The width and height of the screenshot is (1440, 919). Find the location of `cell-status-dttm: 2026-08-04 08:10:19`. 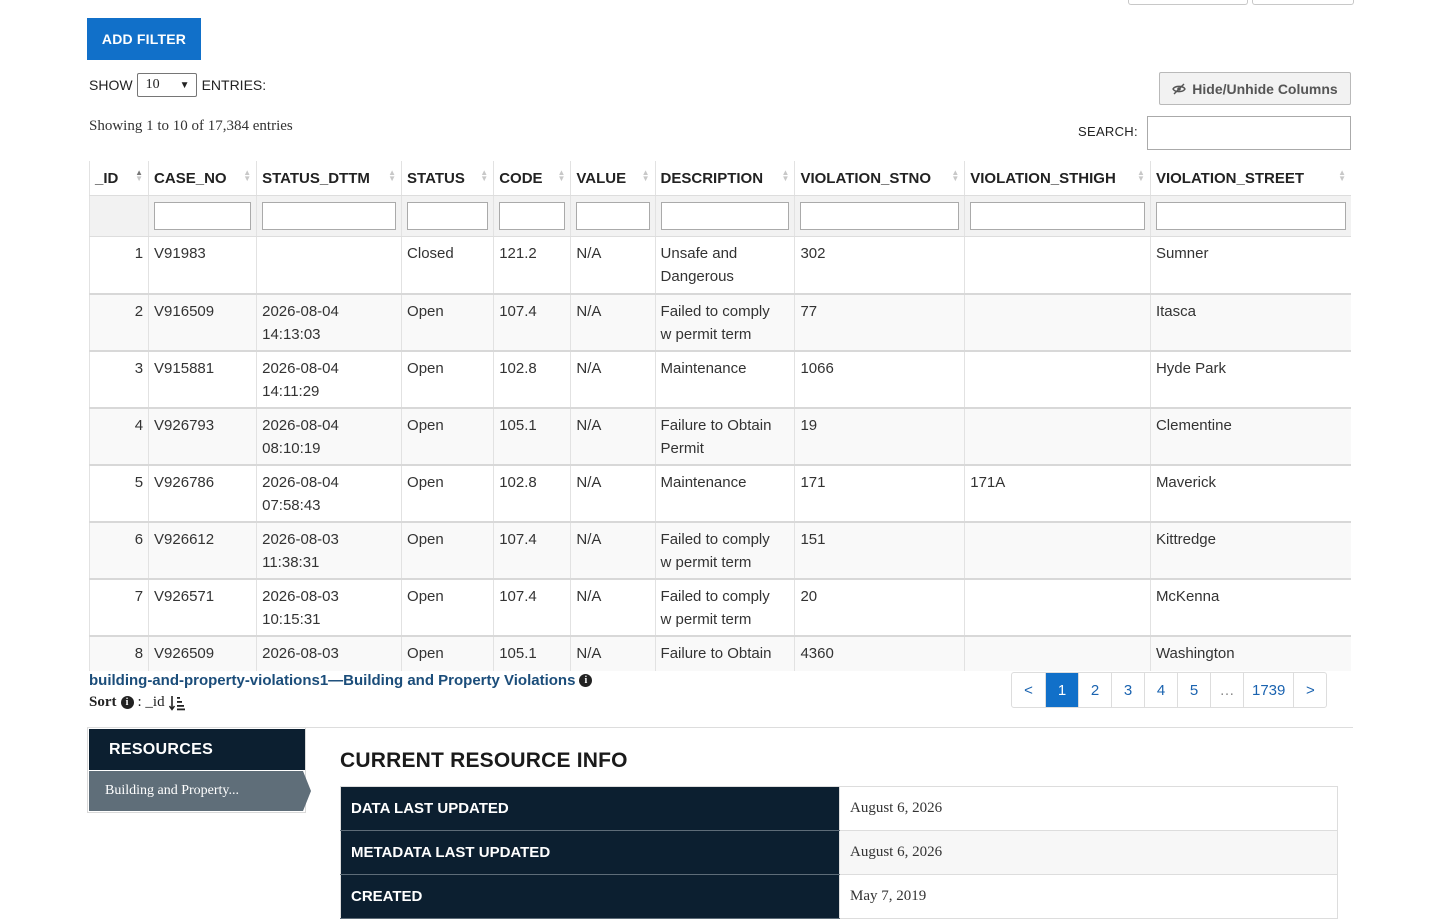

cell-status-dttm: 2026-08-04 08:10:19 is located at coordinates (329, 436).